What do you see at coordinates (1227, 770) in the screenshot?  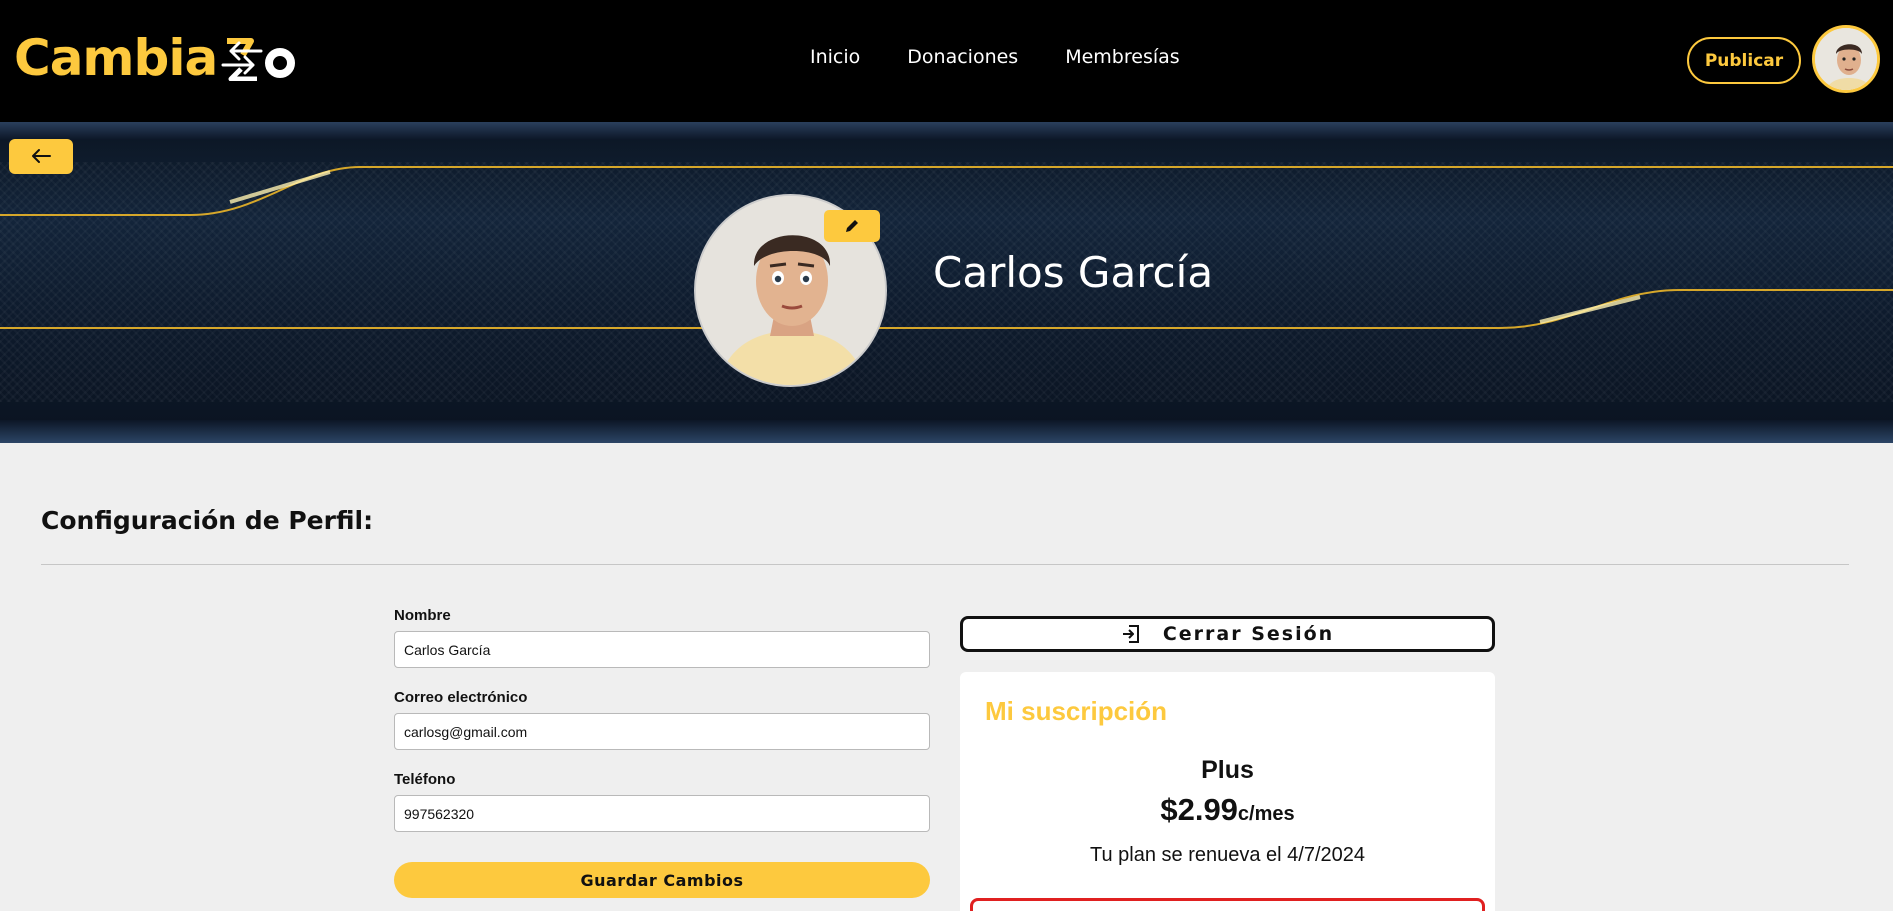 I see `plan-name: Plus` at bounding box center [1227, 770].